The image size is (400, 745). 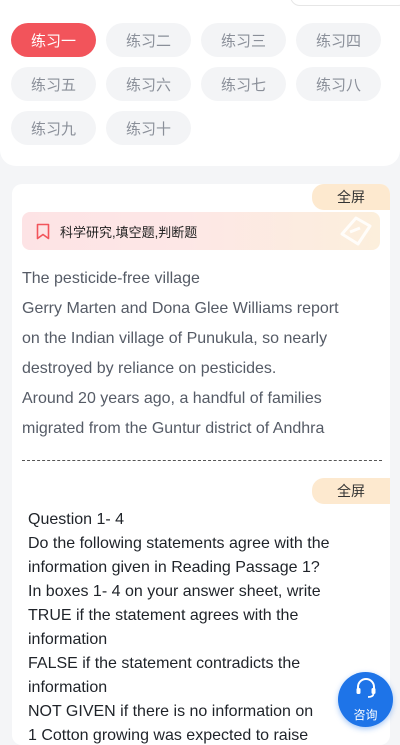 What do you see at coordinates (168, 735) in the screenshot?
I see `question-line: 1 Cotton growing was expected to raise` at bounding box center [168, 735].